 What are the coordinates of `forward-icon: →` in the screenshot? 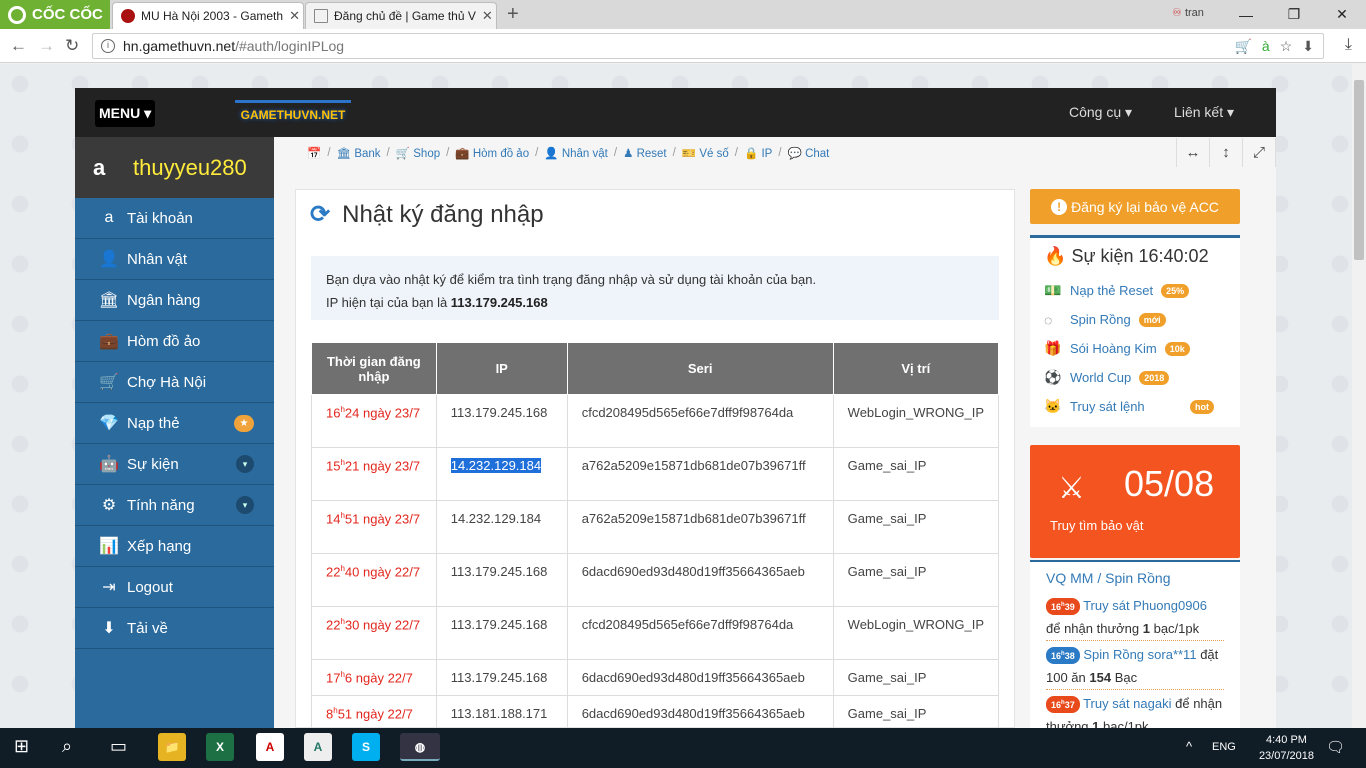 It's located at (46, 46).